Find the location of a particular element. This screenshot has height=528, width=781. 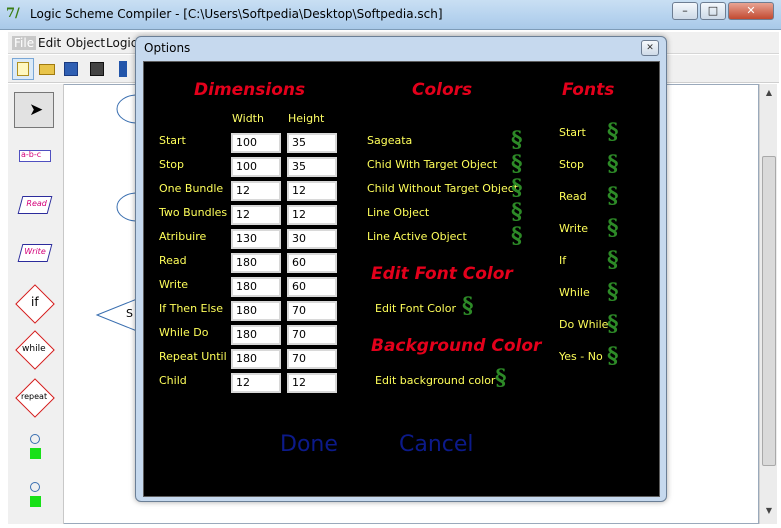

read-tool: Read is located at coordinates (35, 205).